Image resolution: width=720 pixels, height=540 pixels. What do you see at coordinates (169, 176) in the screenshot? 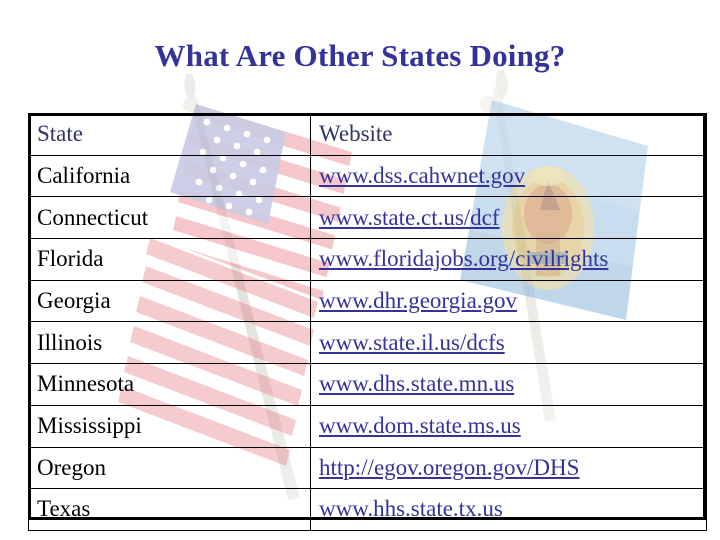
I see `state-name: California` at bounding box center [169, 176].